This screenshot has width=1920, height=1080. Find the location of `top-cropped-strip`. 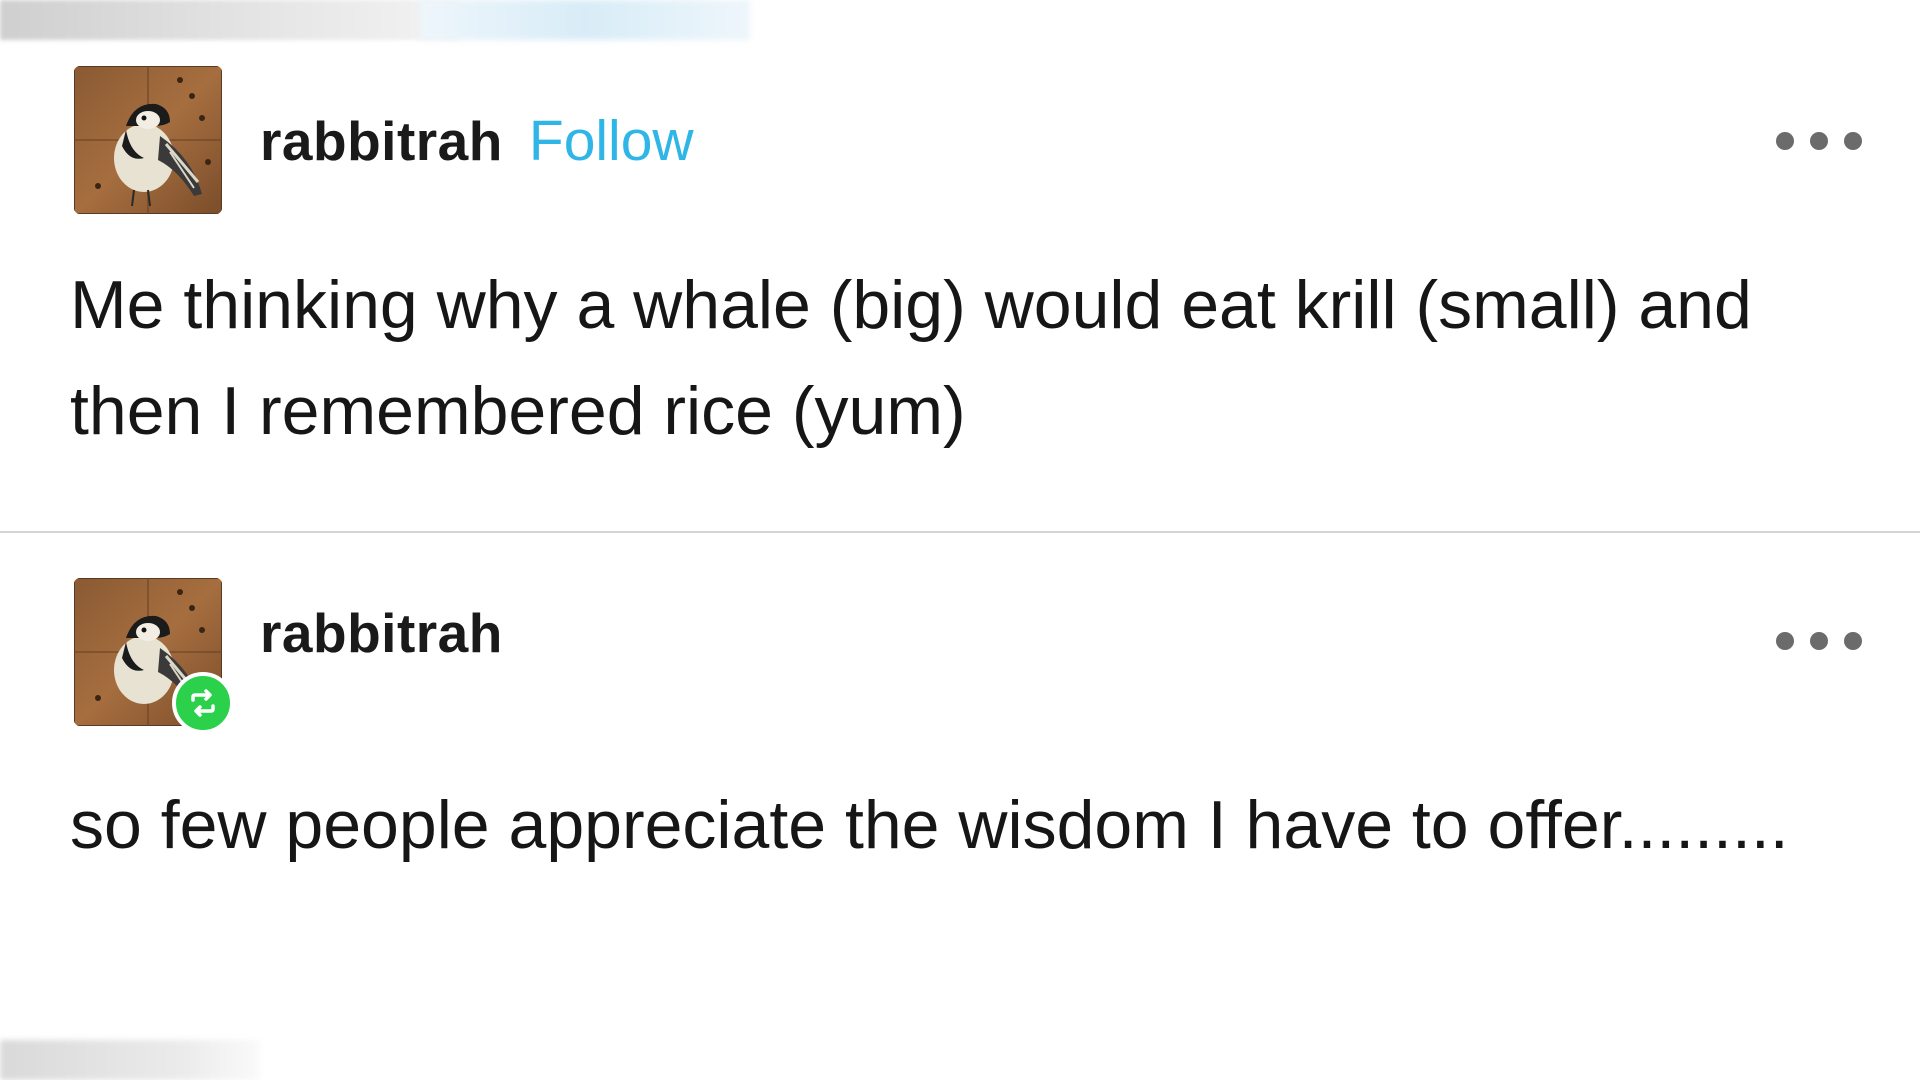

top-cropped-strip is located at coordinates (960, 20).